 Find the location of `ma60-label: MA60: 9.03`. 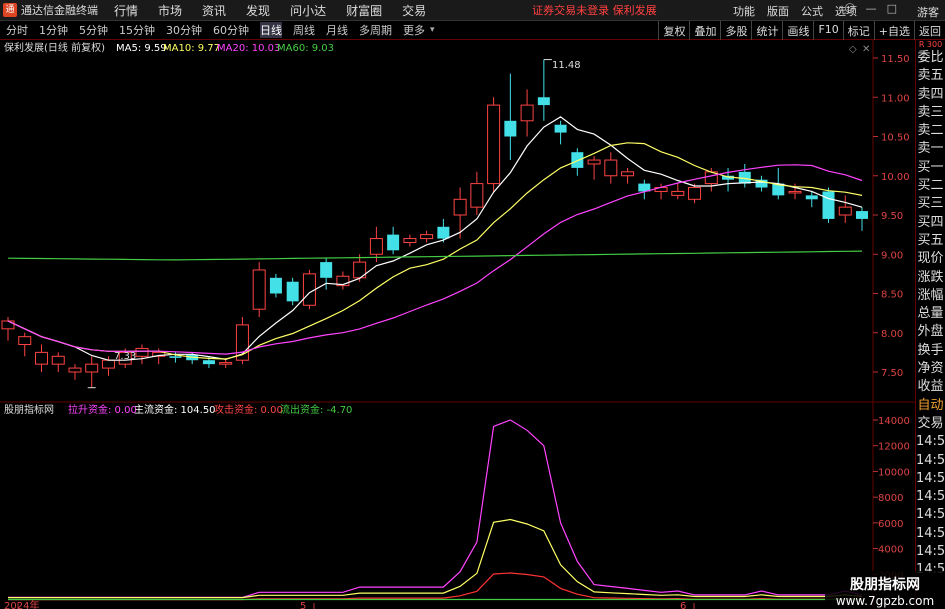

ma60-label: MA60: 9.03 is located at coordinates (305, 48).